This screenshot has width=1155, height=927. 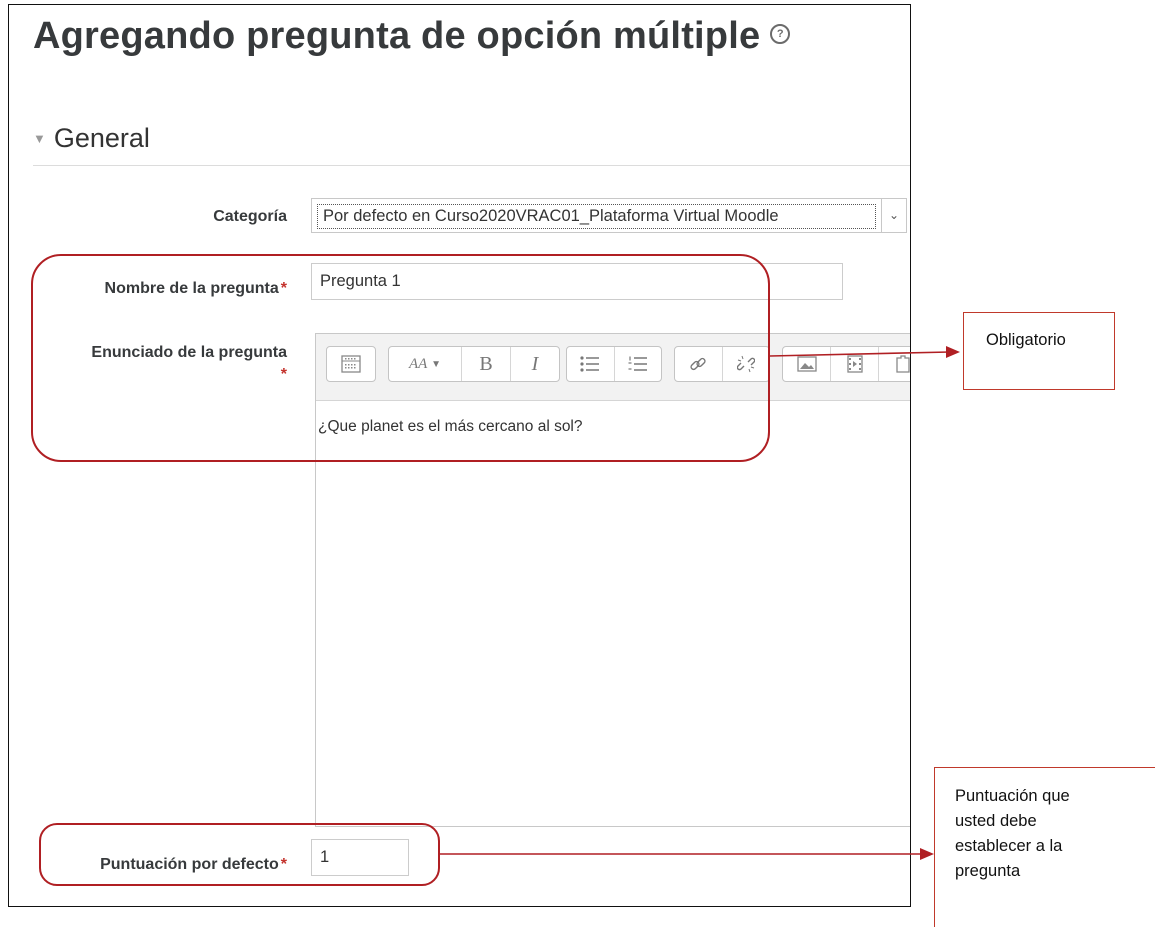 I want to click on arrow-head-mark, so click(x=927, y=854).